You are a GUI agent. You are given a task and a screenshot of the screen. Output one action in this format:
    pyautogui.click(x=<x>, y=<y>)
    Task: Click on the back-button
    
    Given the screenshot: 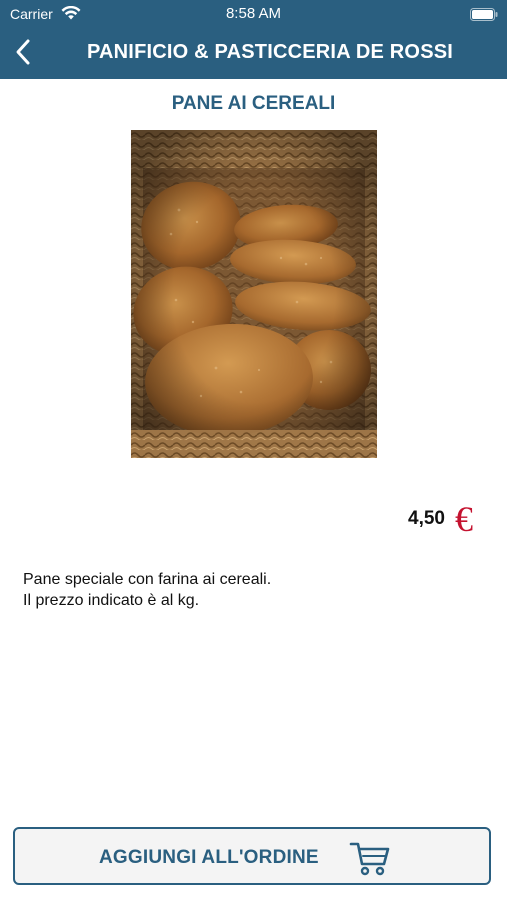 What is the action you would take?
    pyautogui.click(x=24, y=52)
    